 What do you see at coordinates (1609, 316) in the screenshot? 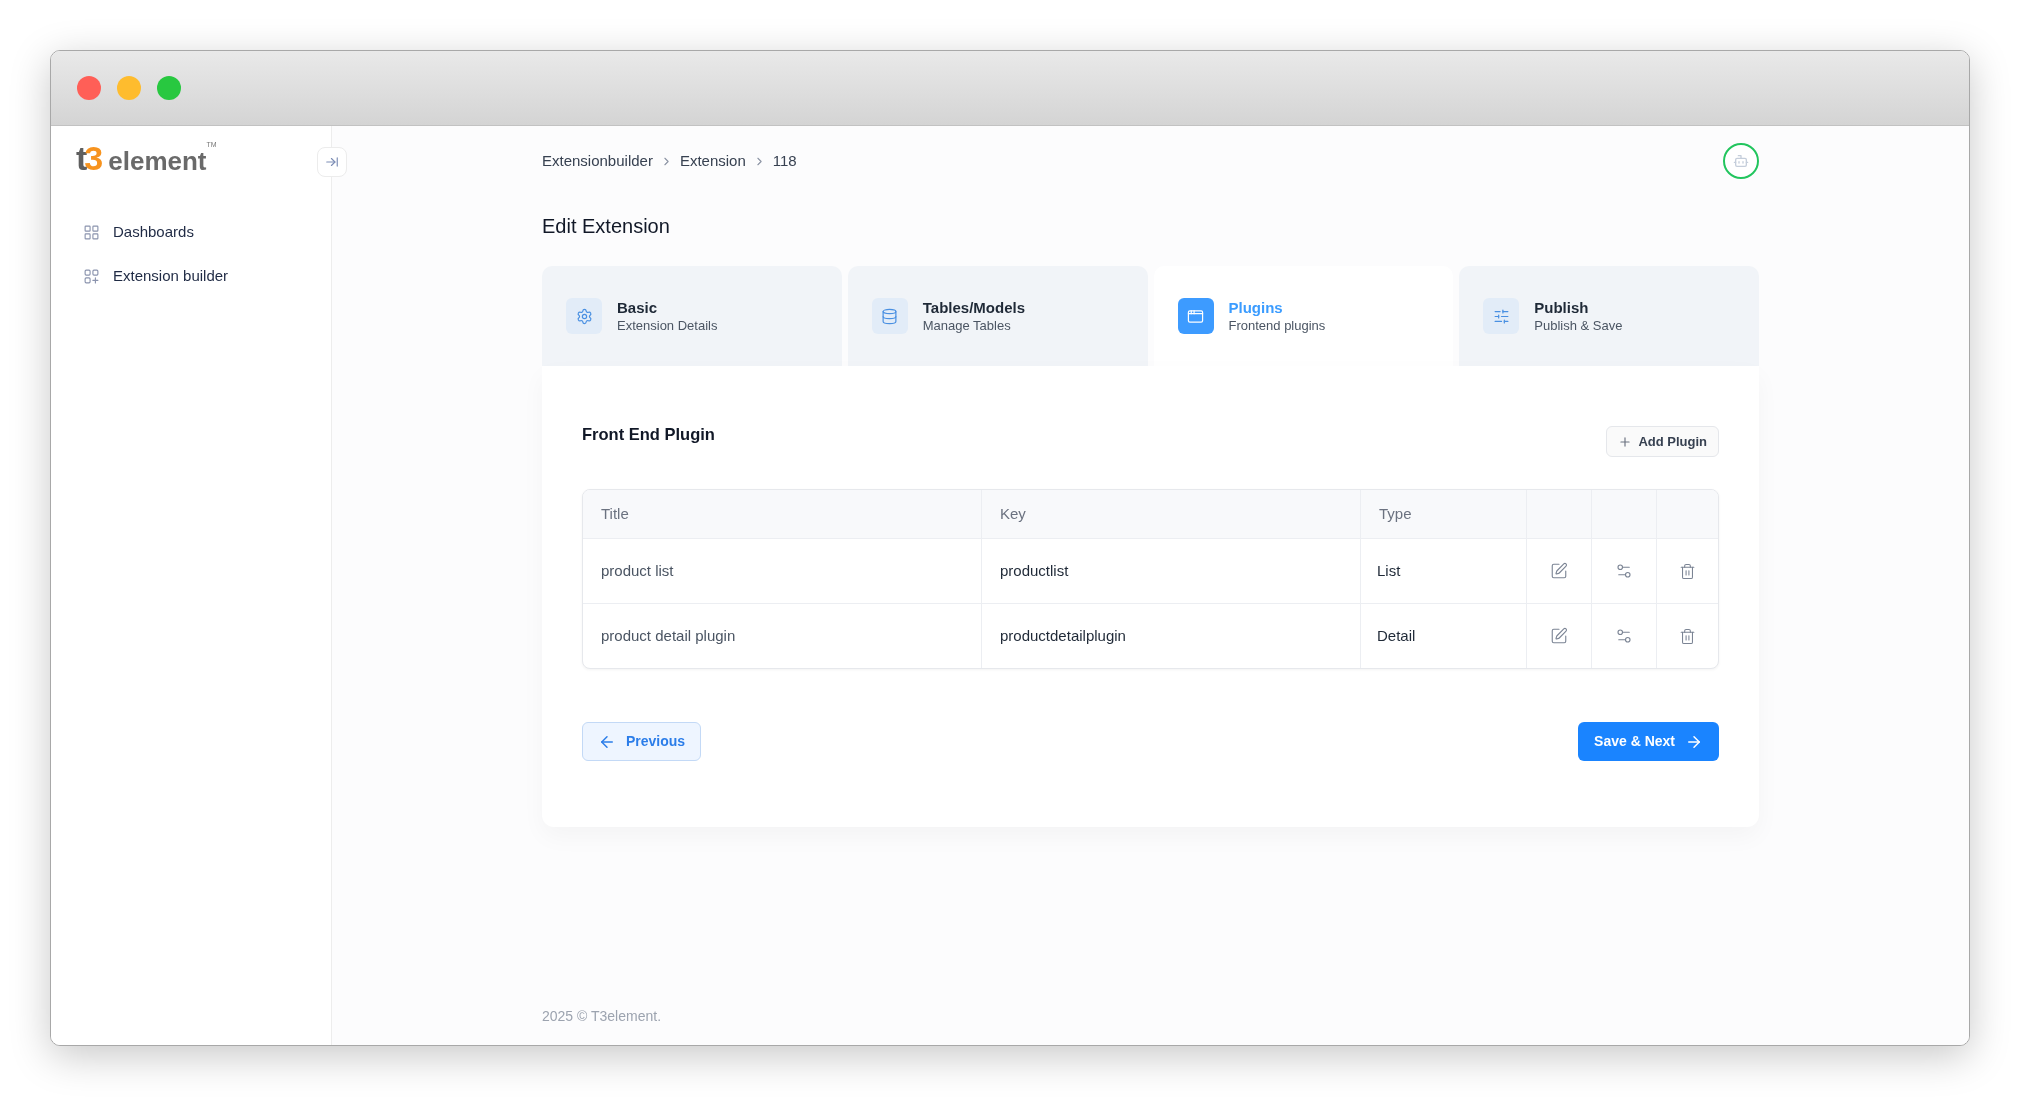
I see `step-tab: Publish Publish & Save` at bounding box center [1609, 316].